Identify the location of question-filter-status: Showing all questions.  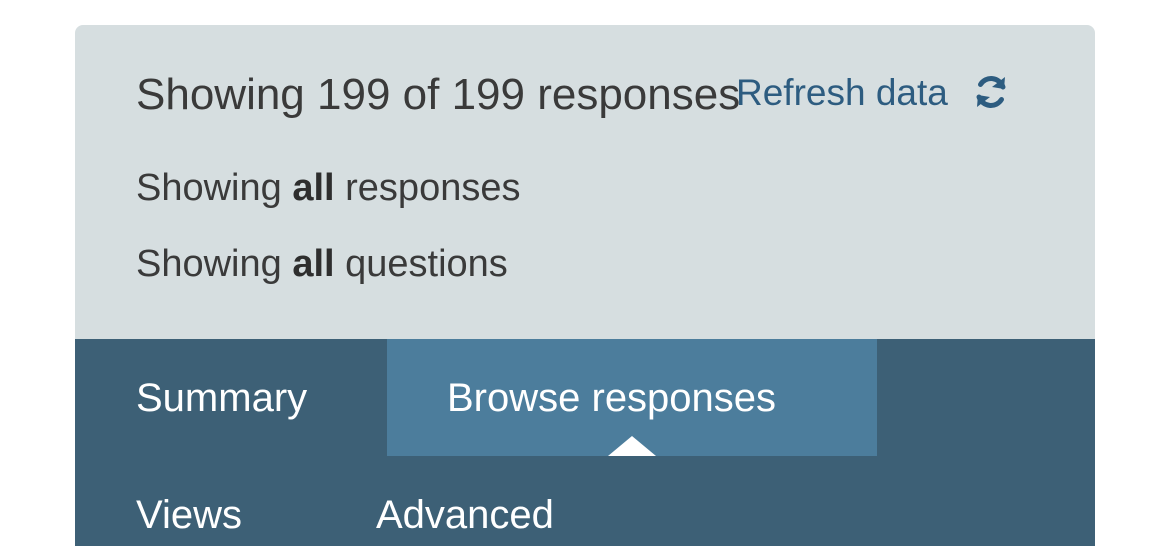
(322, 264).